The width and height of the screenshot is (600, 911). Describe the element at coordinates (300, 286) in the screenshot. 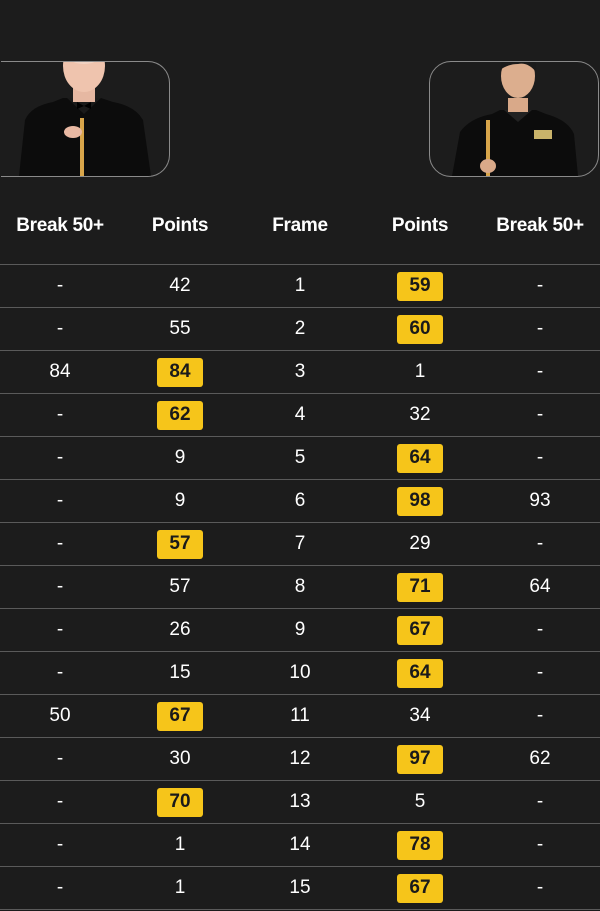

I see `frame-number-cell: 1` at that location.